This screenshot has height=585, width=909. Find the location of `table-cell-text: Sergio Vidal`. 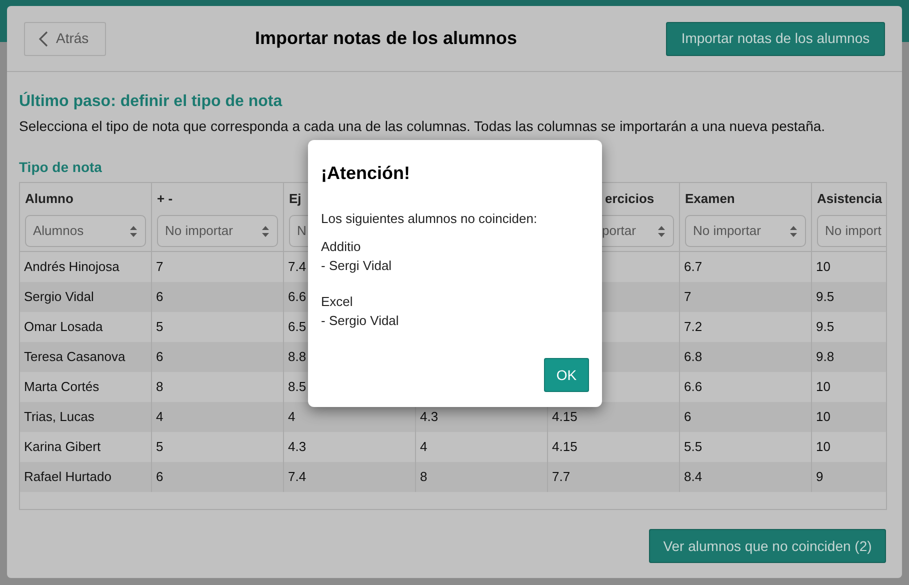

table-cell-text: Sergio Vidal is located at coordinates (59, 297).